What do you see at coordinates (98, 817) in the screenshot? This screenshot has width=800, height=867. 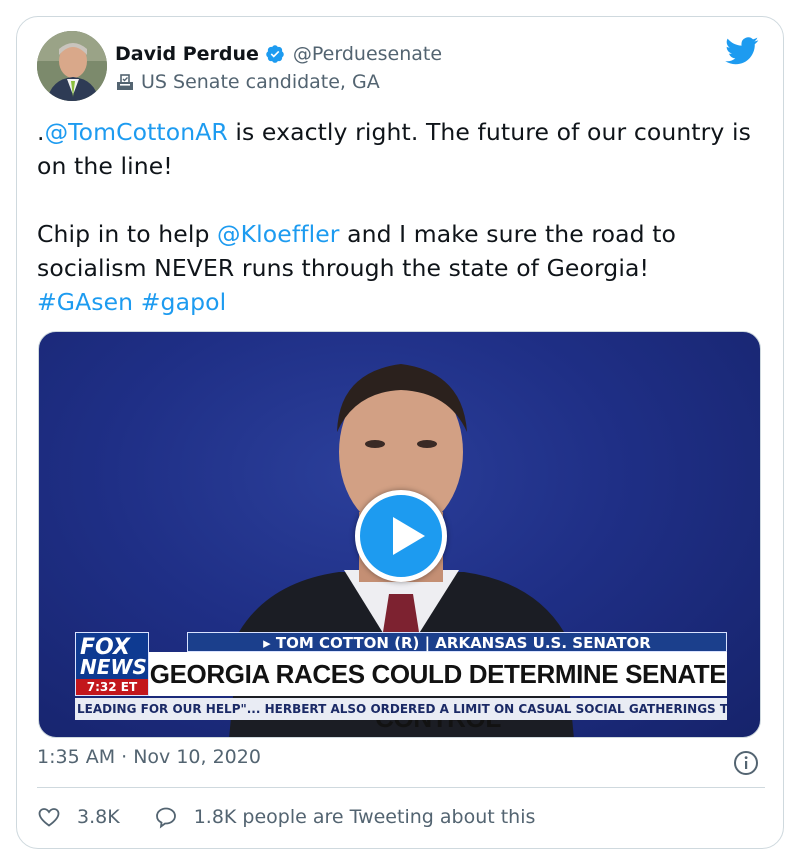 I see `like-count: 3.8K` at bounding box center [98, 817].